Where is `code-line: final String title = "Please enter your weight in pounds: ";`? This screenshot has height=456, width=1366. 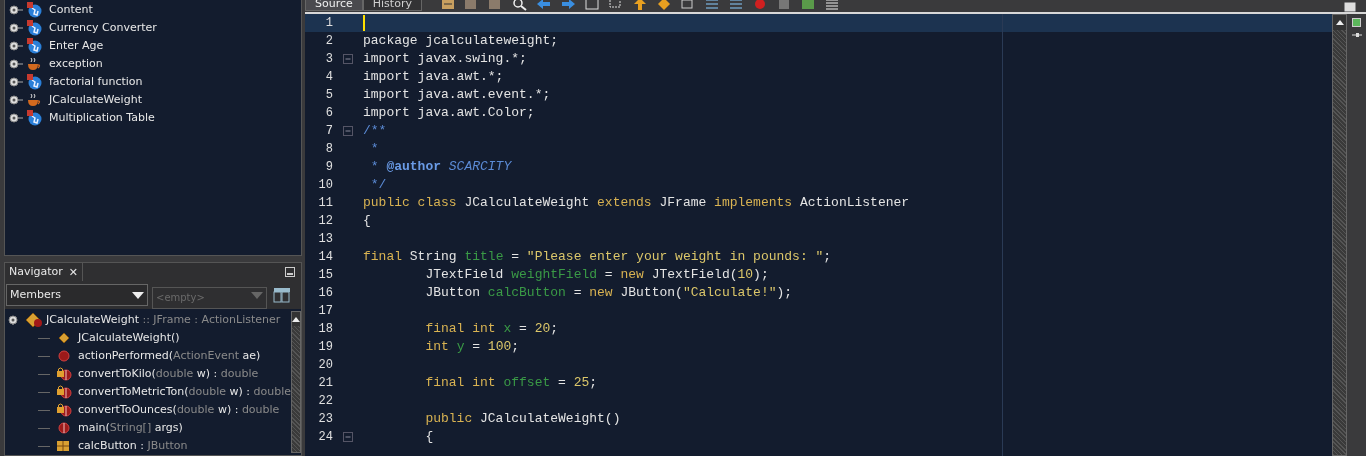 code-line: final String title = "Please enter your weight in pounds: "; is located at coordinates (597, 257).